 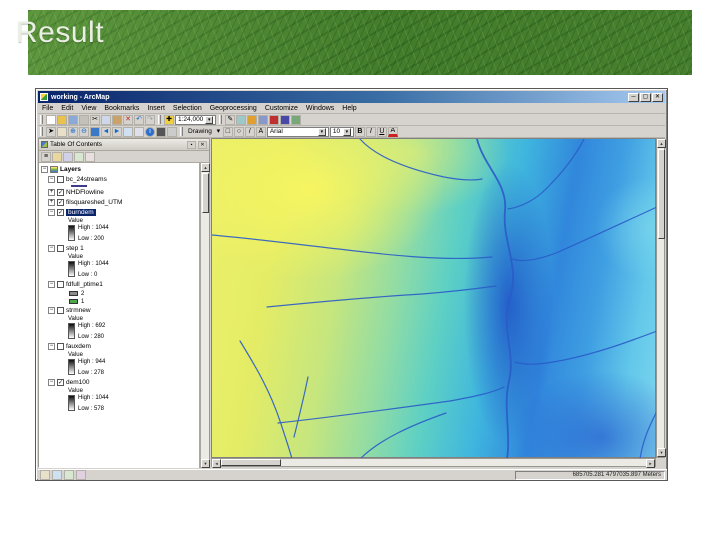 I want to click on layer-name: strmnew, so click(x=78, y=310).